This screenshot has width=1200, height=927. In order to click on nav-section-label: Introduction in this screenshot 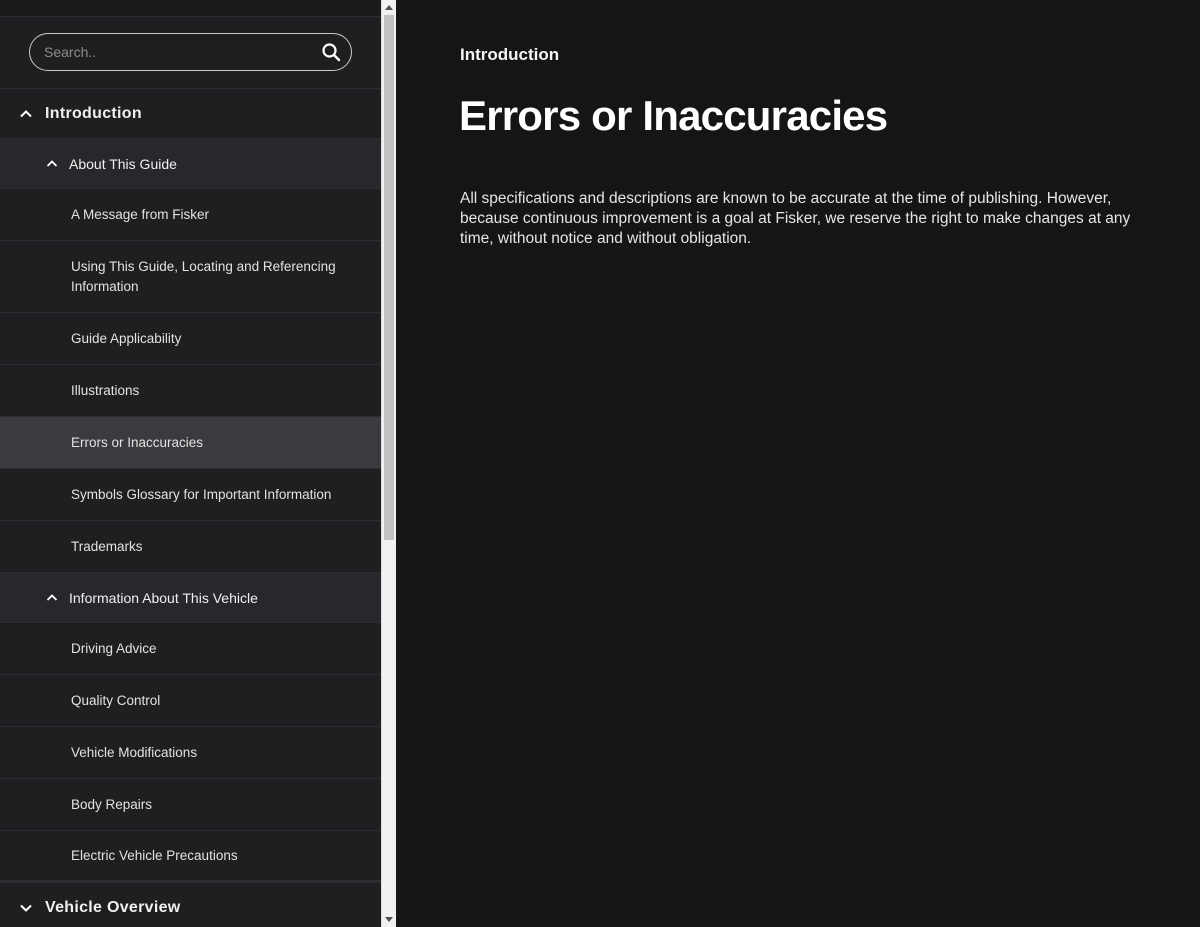, I will do `click(93, 113)`.